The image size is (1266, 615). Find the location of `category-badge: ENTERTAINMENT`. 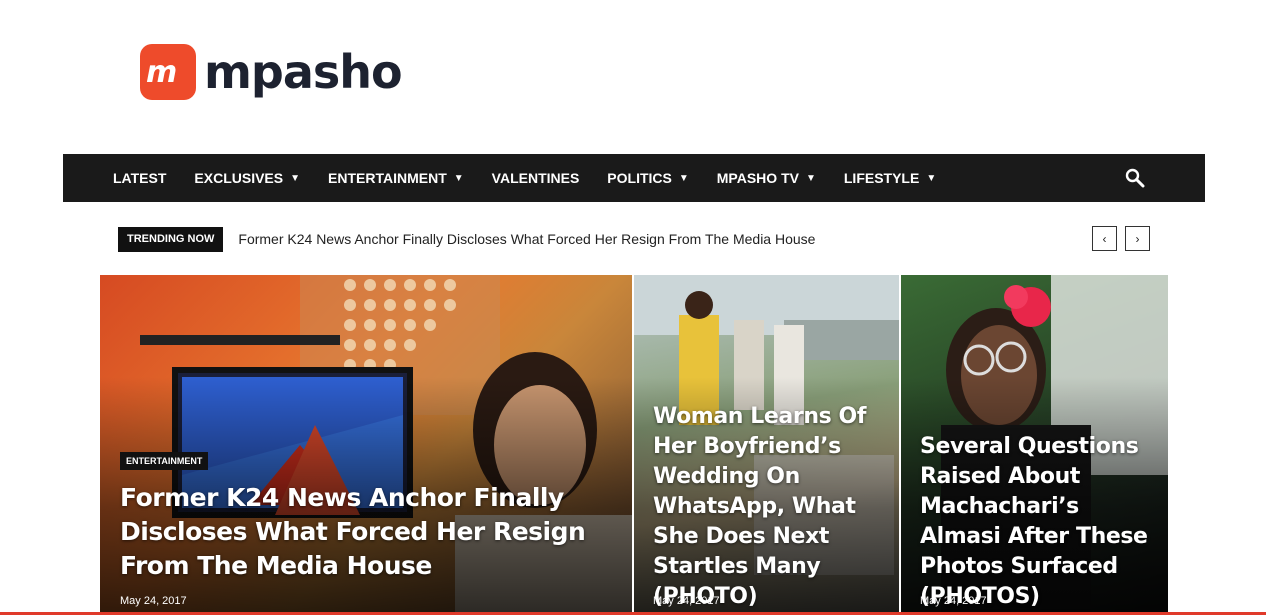

category-badge: ENTERTAINMENT is located at coordinates (164, 461).